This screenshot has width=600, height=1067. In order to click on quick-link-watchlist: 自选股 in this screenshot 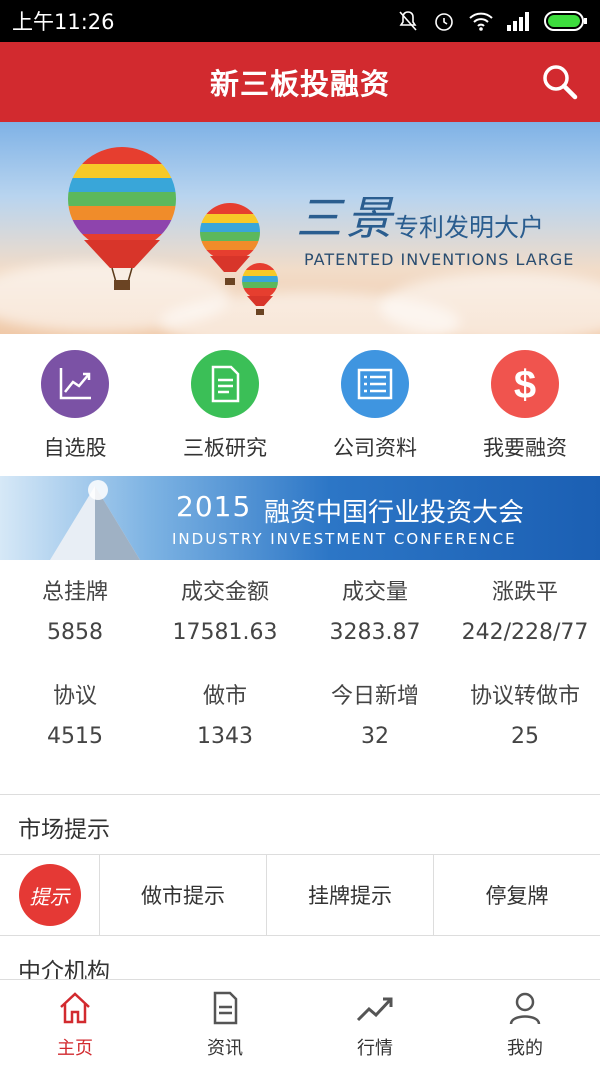, I will do `click(75, 405)`.